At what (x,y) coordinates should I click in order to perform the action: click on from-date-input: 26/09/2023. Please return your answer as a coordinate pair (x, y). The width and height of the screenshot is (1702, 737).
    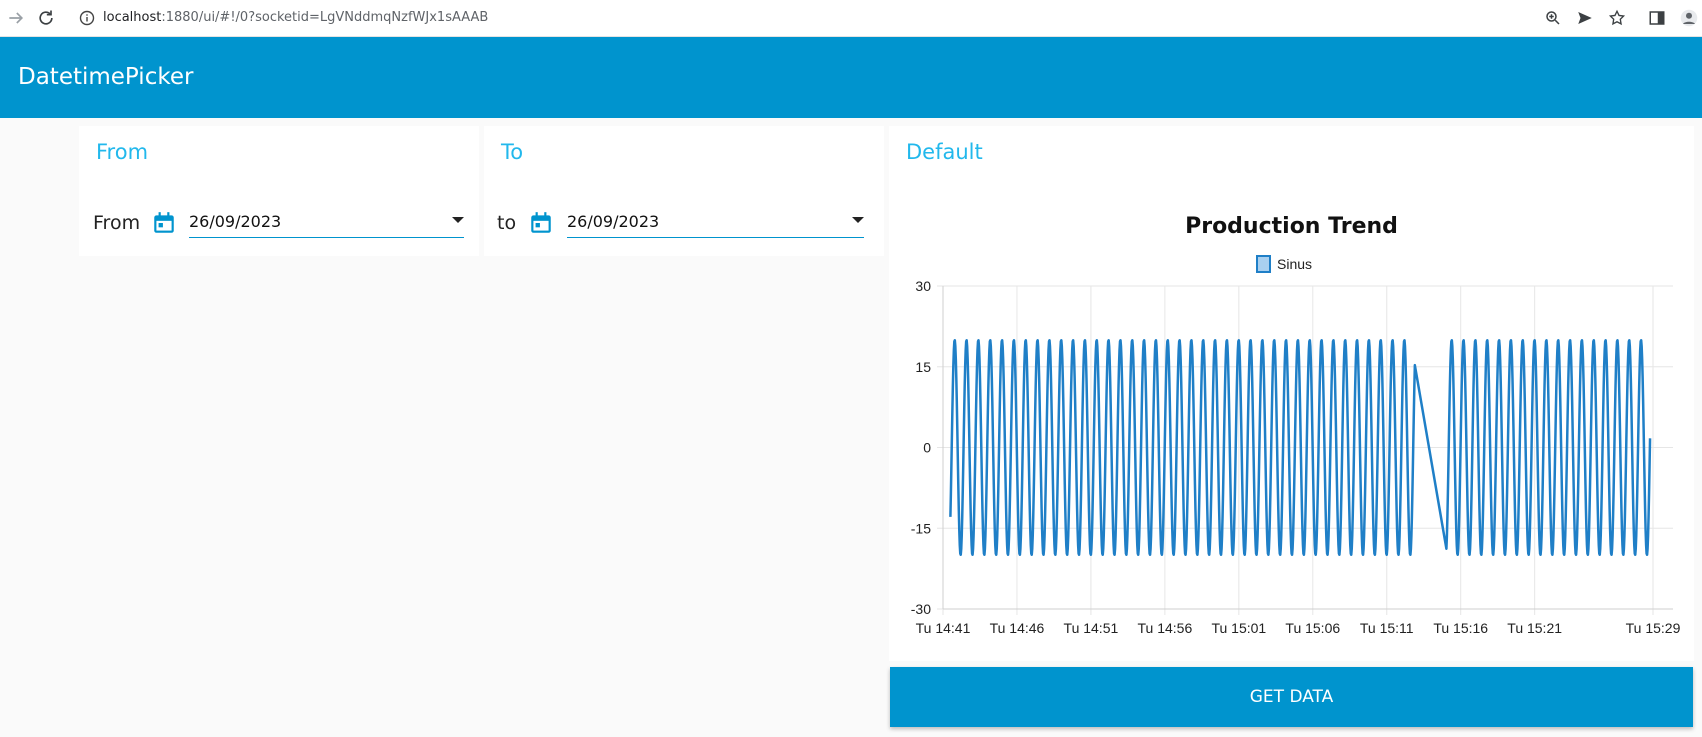
    Looking at the image, I should click on (326, 224).